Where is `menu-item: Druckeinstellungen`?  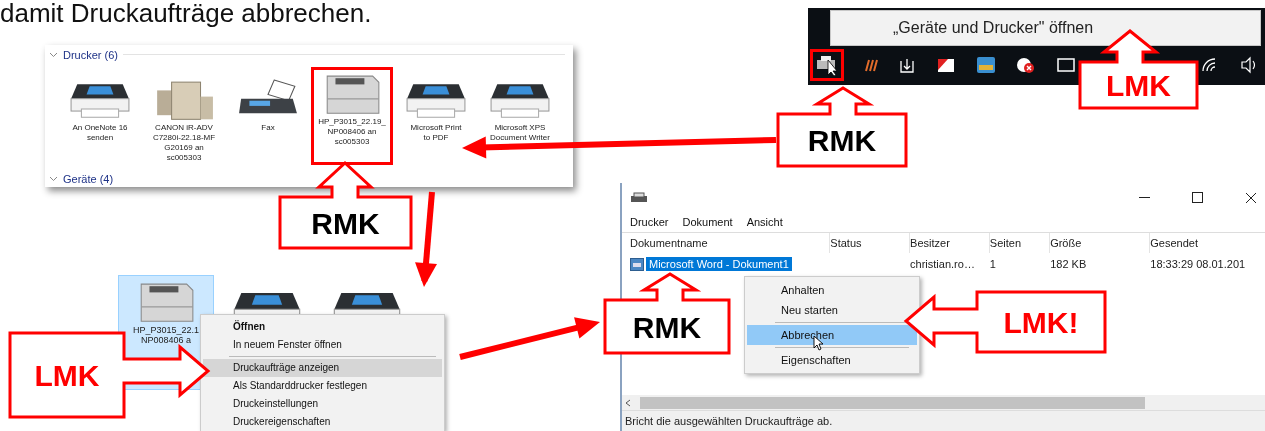 menu-item: Druckeinstellungen is located at coordinates (322, 404).